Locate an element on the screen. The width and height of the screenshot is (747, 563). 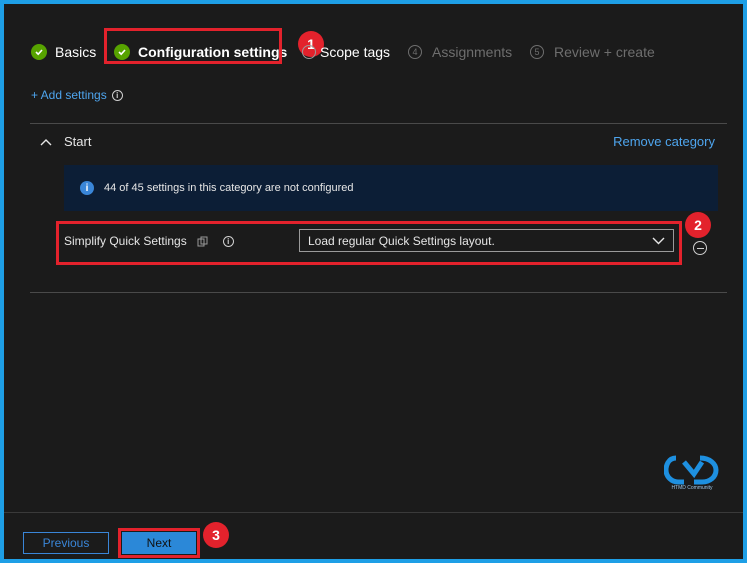
step-circle-icon is located at coordinates (309, 52).